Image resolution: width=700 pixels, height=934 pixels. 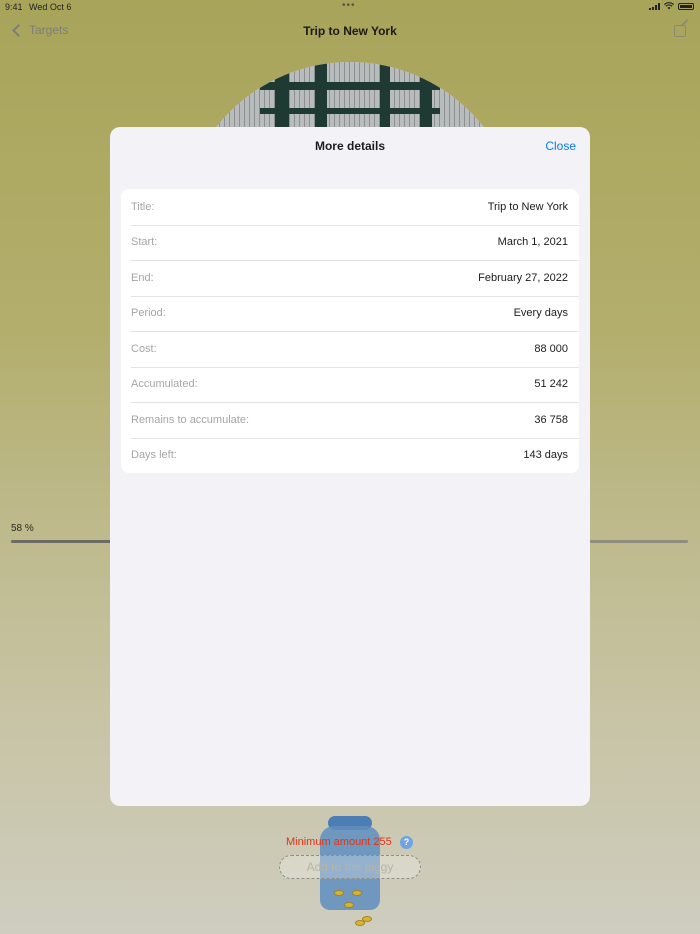 What do you see at coordinates (144, 348) in the screenshot?
I see `detail-label: Cost:` at bounding box center [144, 348].